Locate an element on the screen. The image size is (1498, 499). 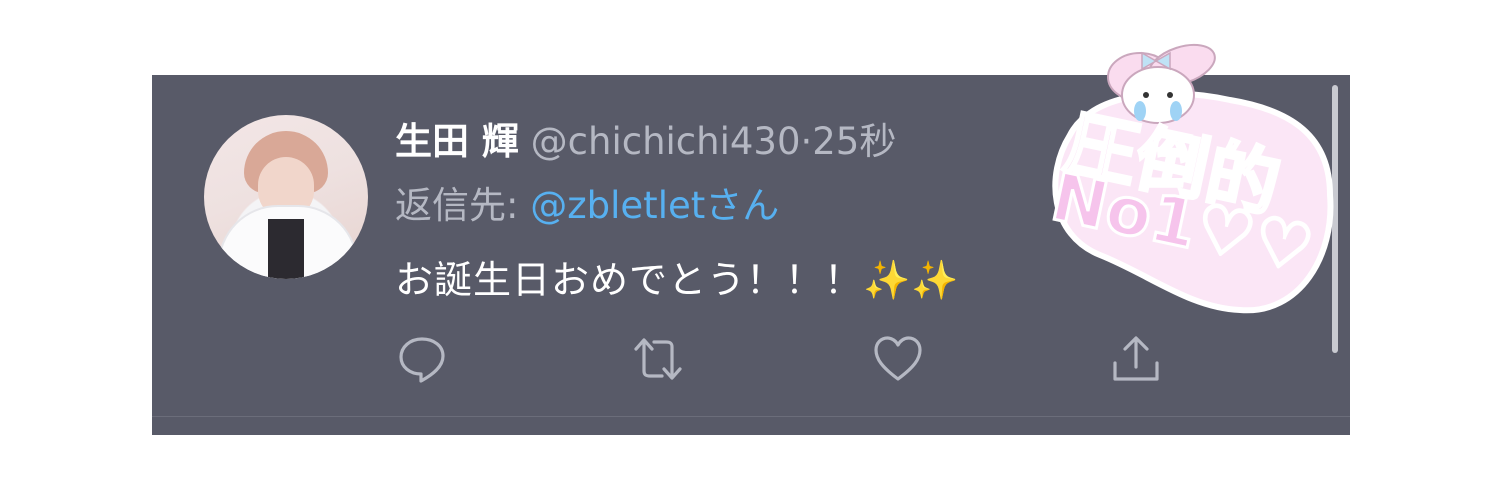
like-button is located at coordinates (898, 359).